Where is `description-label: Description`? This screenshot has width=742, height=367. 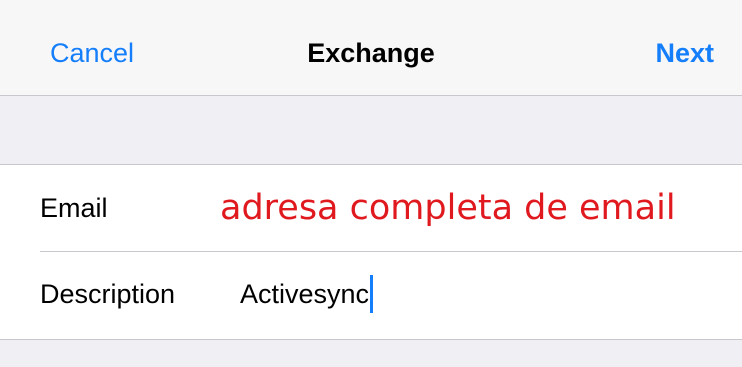
description-label: Description is located at coordinates (108, 294).